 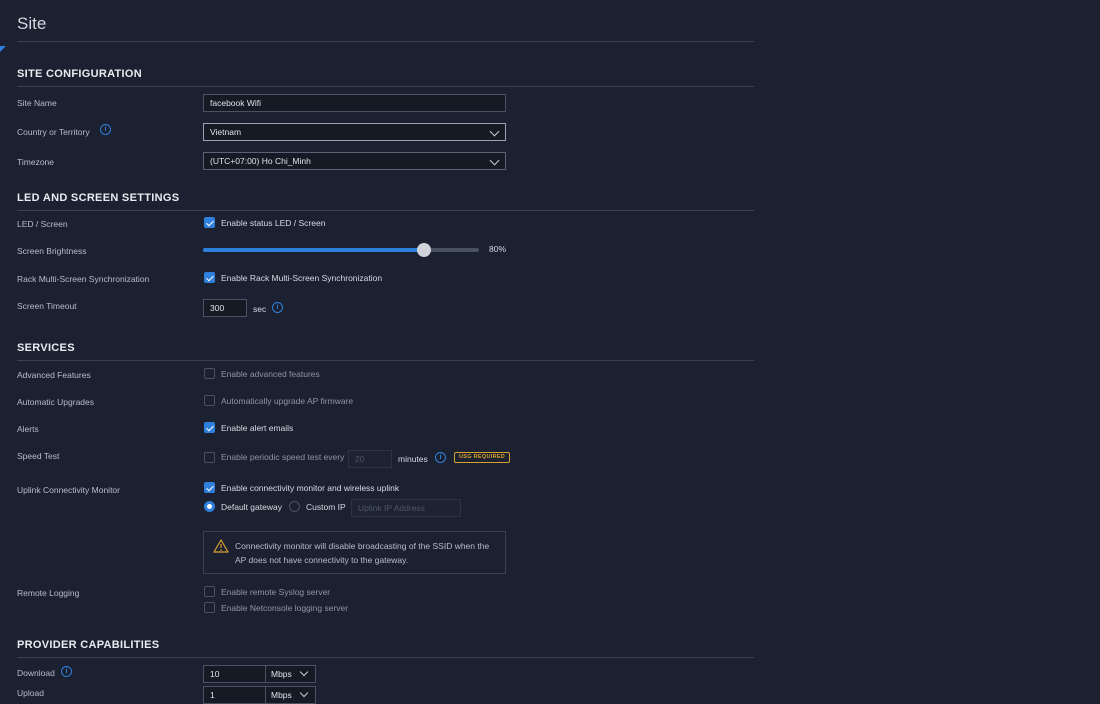 I want to click on custom-ip-radio, so click(x=294, y=506).